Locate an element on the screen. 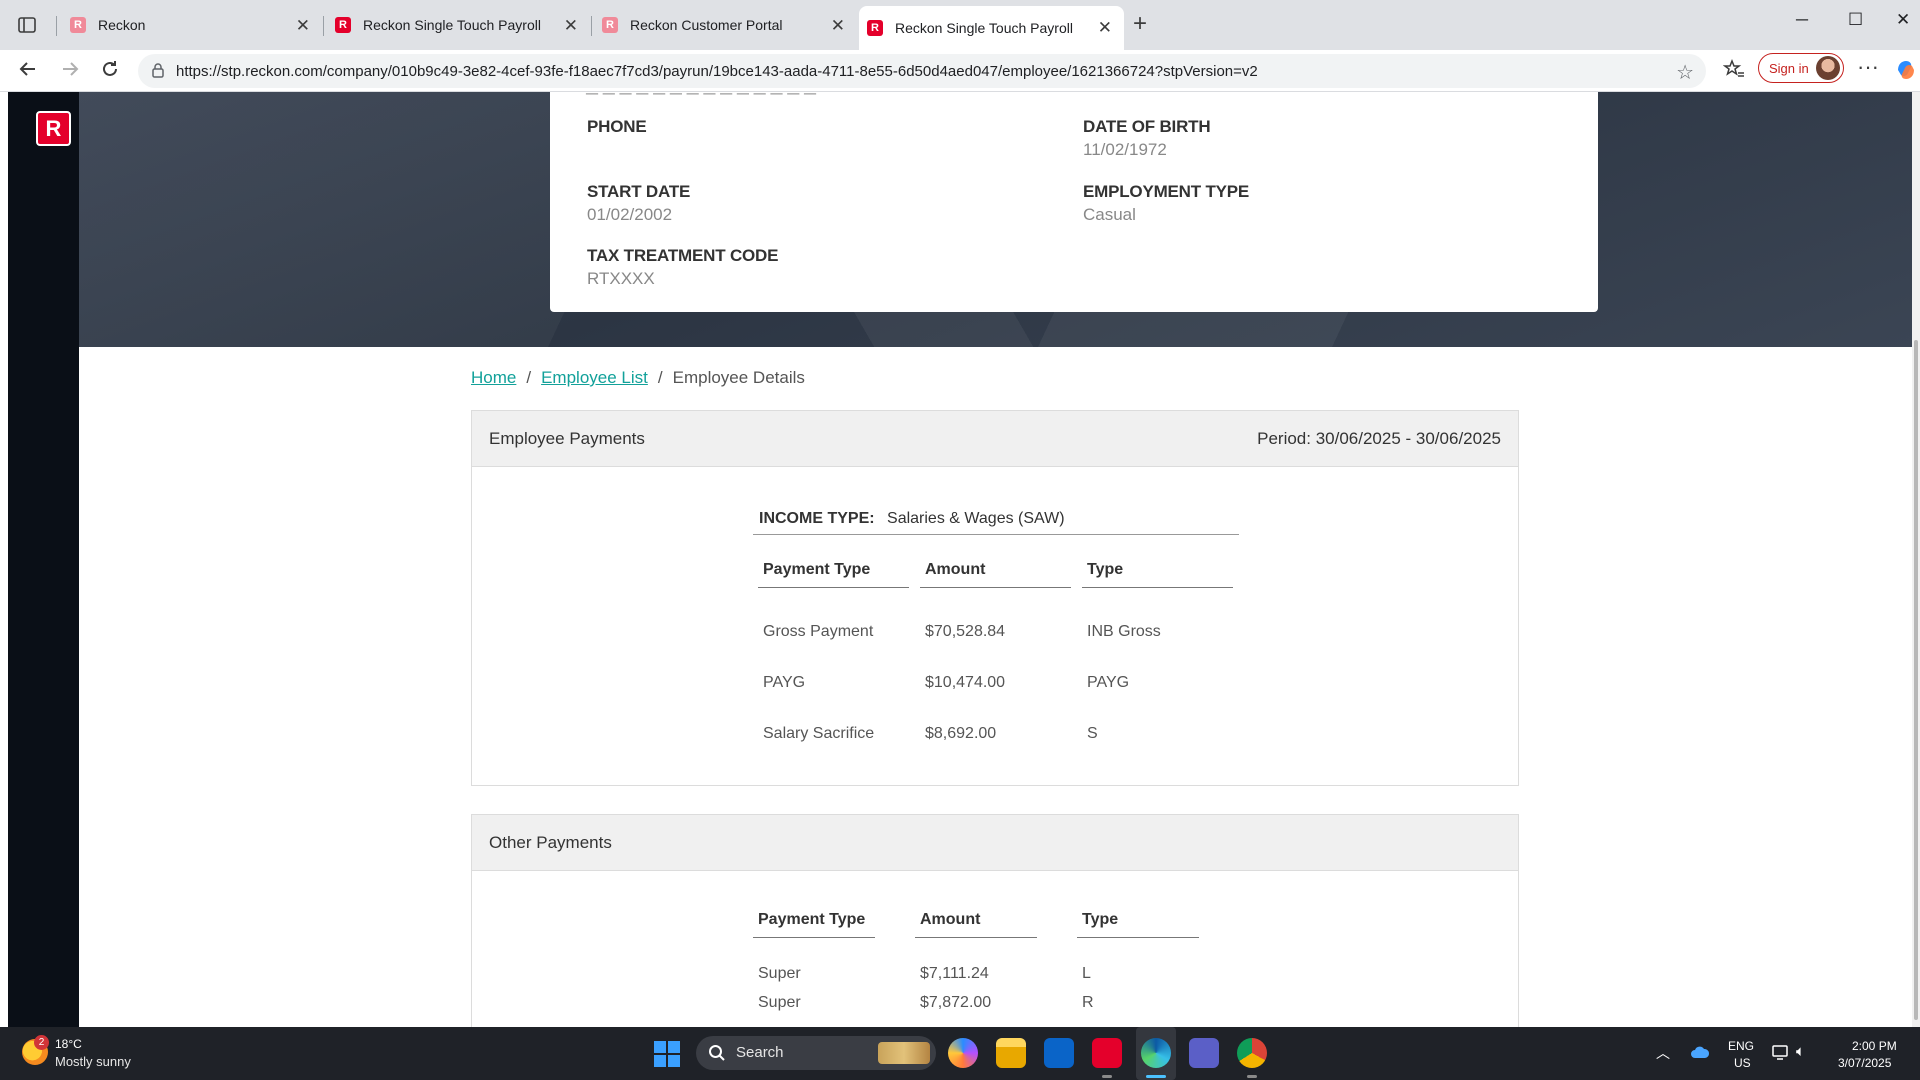 Image resolution: width=1920 pixels, height=1080 pixels. favorite-star-icon: ☆ is located at coordinates (1685, 72).